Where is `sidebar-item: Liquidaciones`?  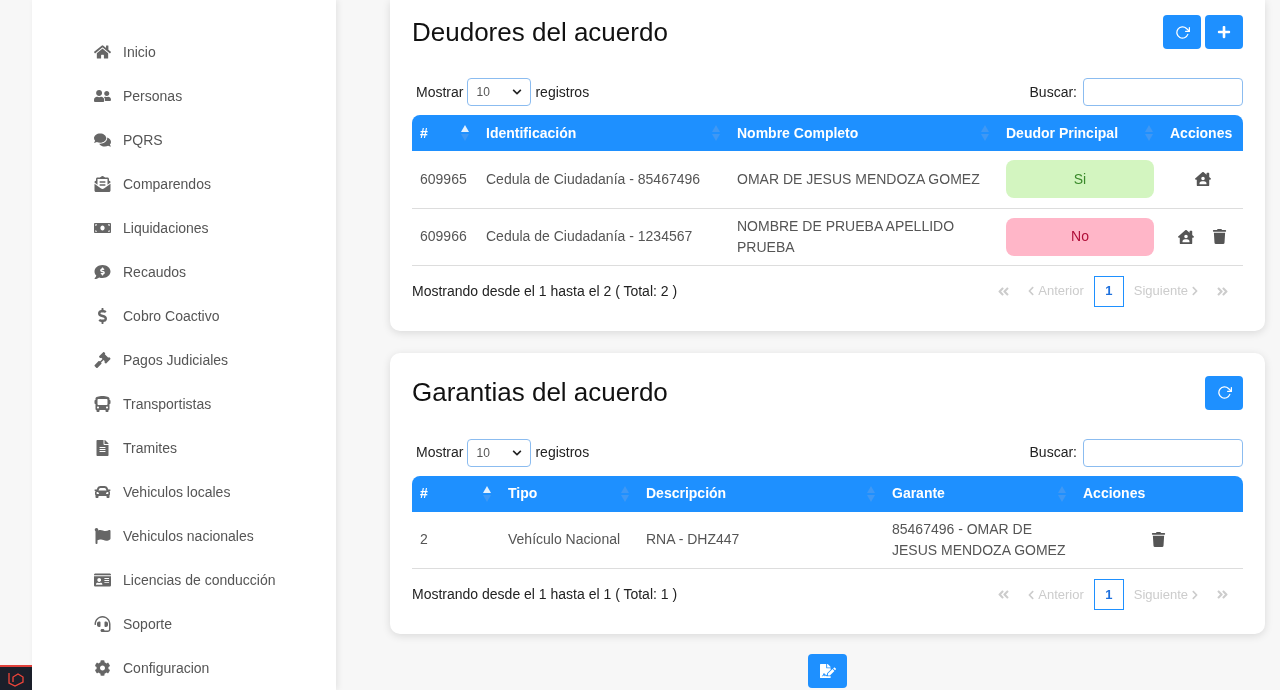
sidebar-item: Liquidaciones is located at coordinates (215, 228).